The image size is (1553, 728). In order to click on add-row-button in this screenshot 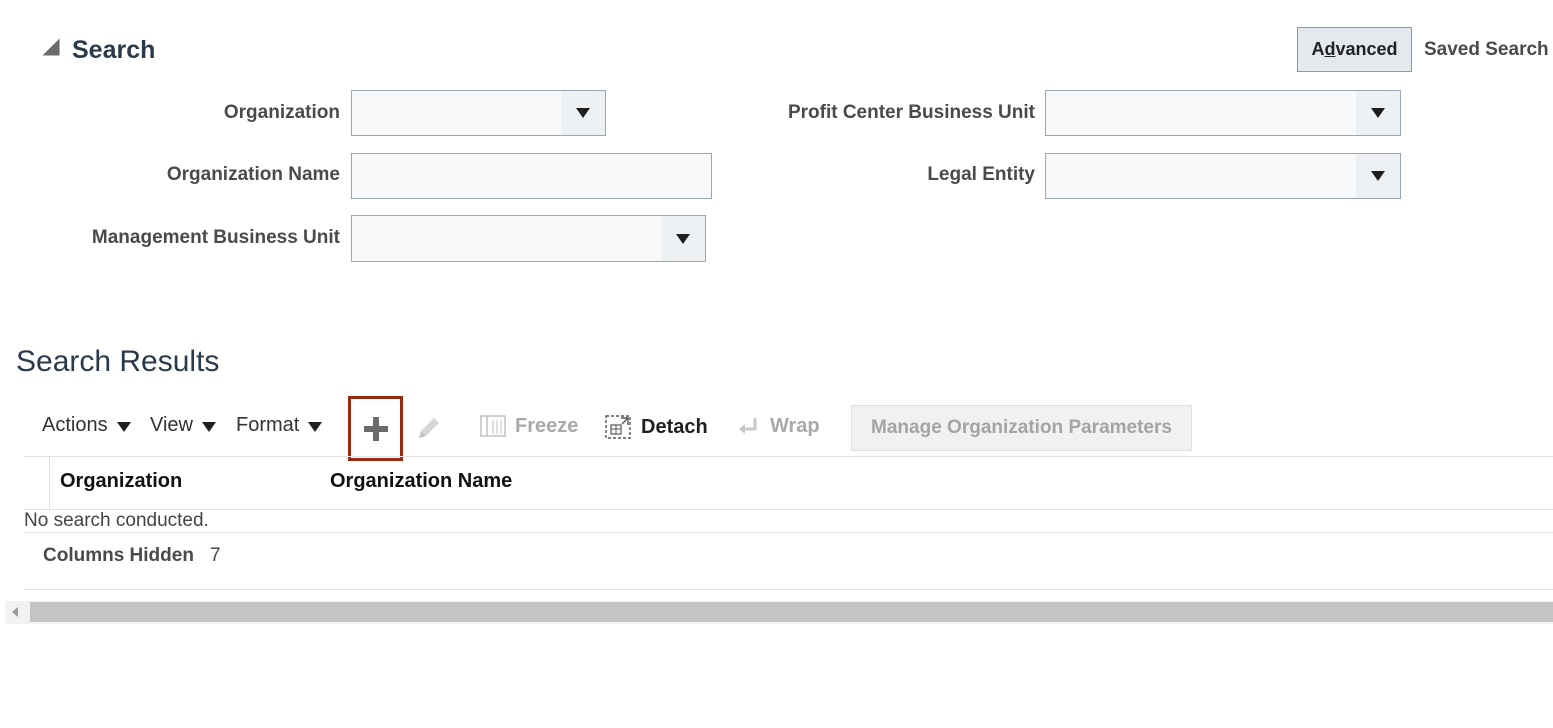, I will do `click(375, 428)`.